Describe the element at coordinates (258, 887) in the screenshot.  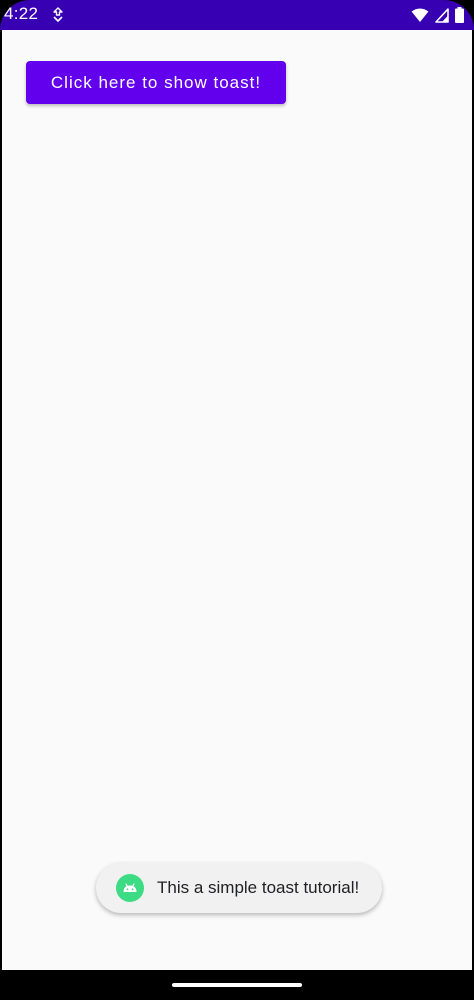
I see `toast-text: This a simple toast tutorial!` at that location.